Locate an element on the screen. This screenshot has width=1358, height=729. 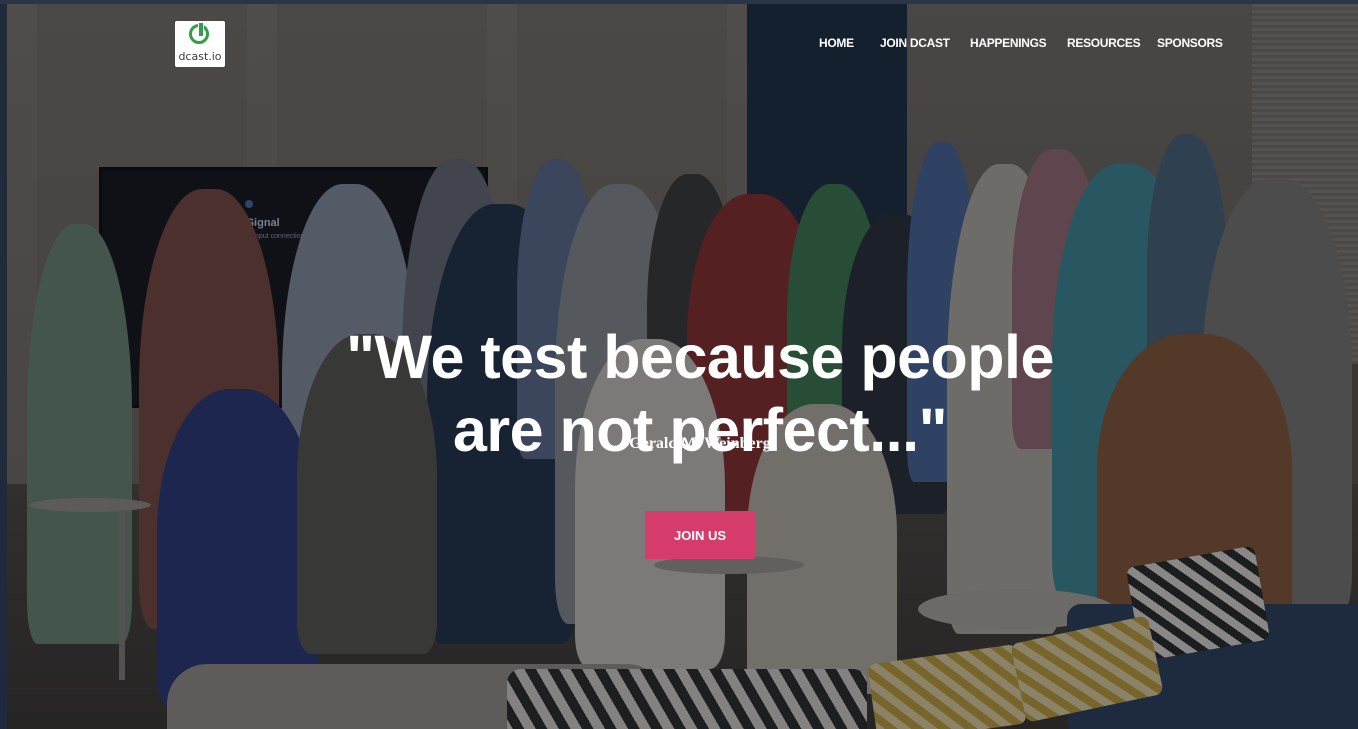
dcast-logo: dcast.io is located at coordinates (200, 44).